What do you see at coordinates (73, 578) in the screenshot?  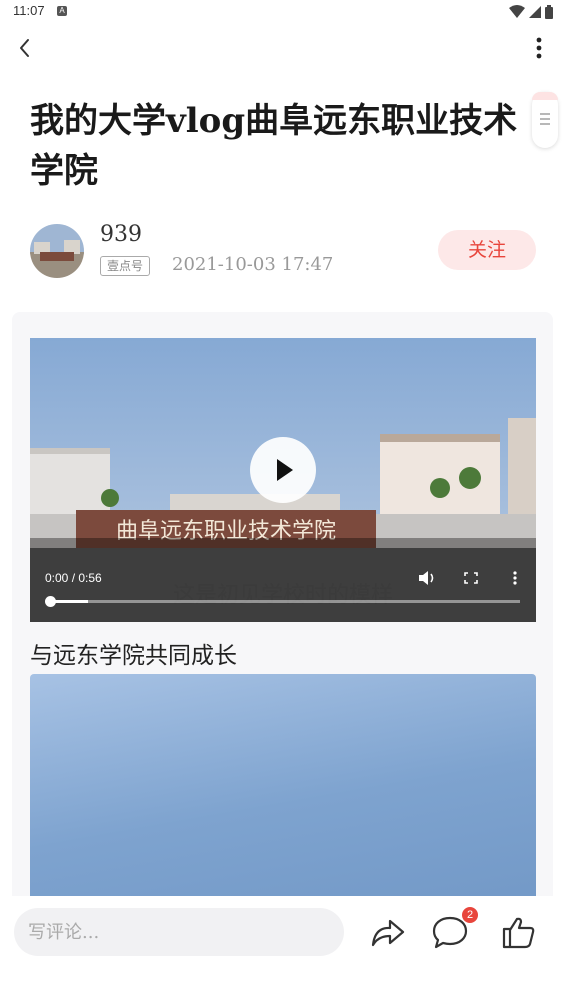 I see `video-time: 0:00 / 0:56` at bounding box center [73, 578].